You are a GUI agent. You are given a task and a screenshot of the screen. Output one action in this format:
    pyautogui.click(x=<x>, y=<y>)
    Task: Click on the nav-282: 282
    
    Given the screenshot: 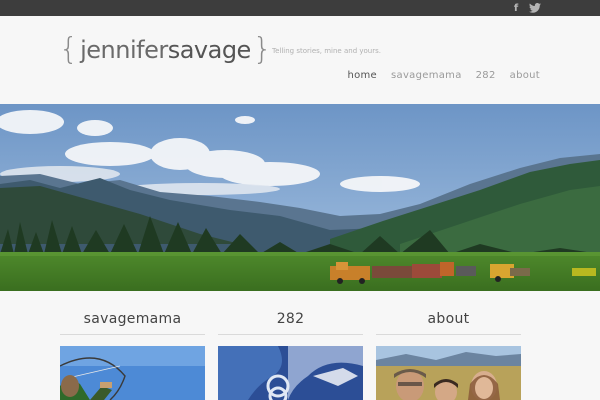 What is the action you would take?
    pyautogui.click(x=486, y=75)
    